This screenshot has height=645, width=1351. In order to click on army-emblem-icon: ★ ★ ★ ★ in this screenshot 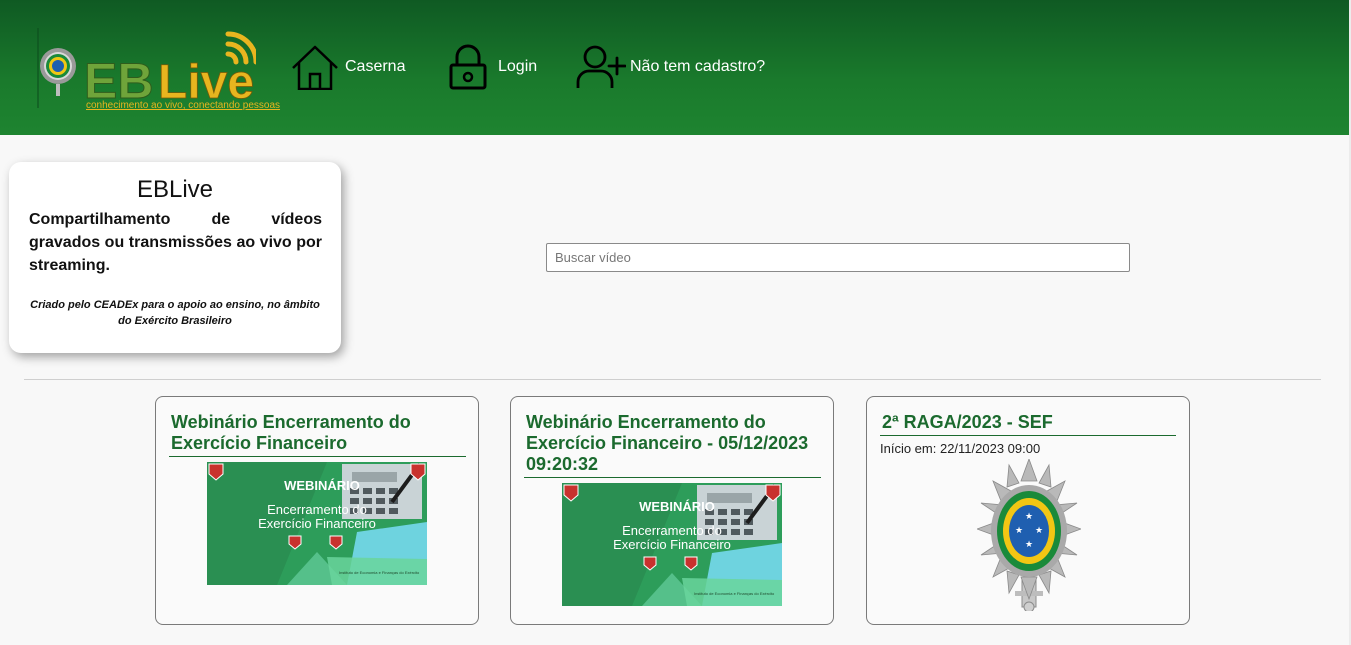, I will do `click(1029, 535)`.